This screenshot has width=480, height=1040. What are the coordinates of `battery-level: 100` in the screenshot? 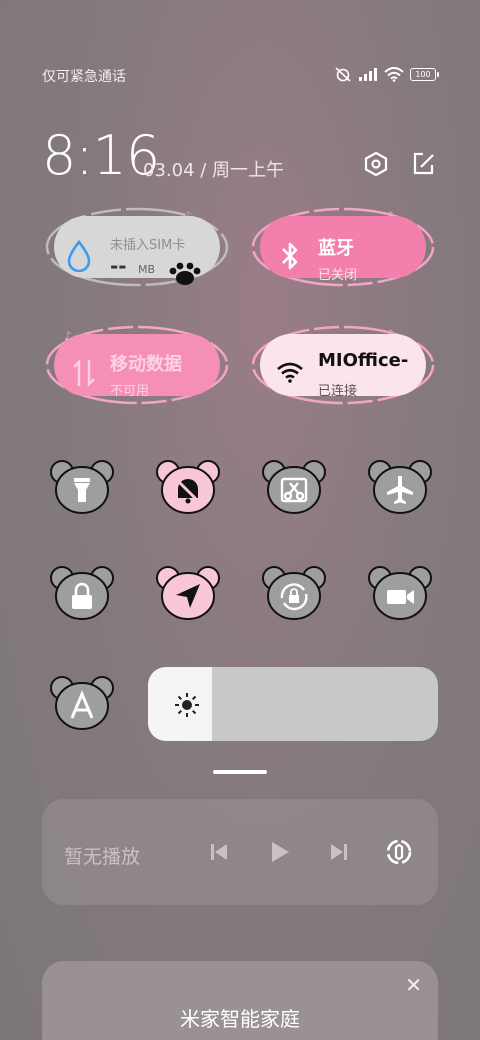 It's located at (423, 74).